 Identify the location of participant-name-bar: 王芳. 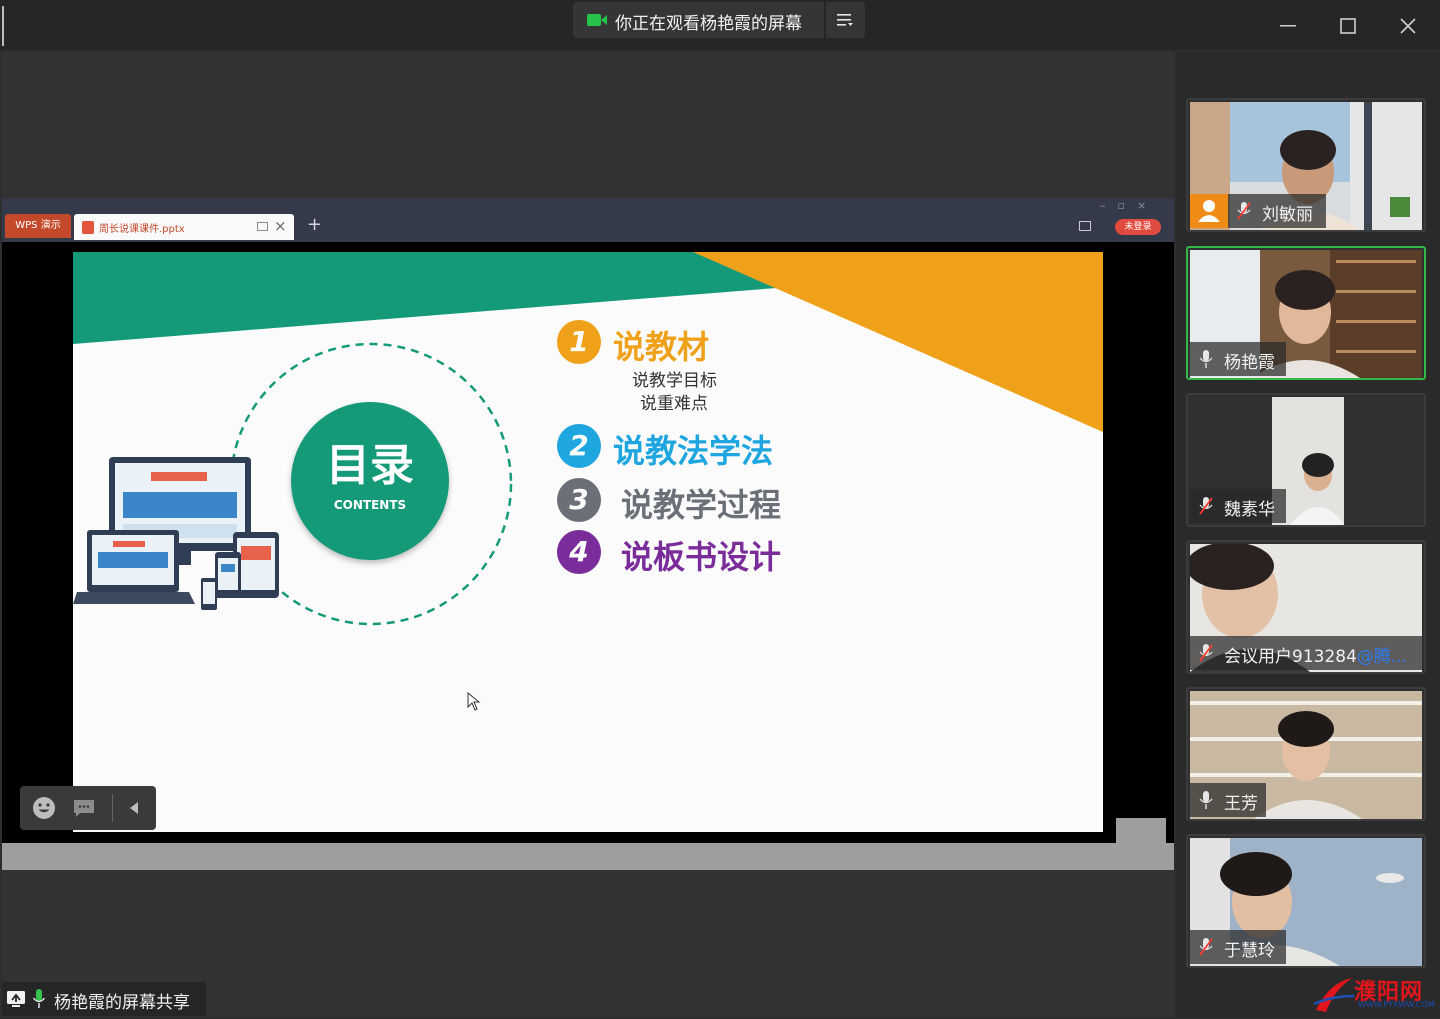
(1228, 800).